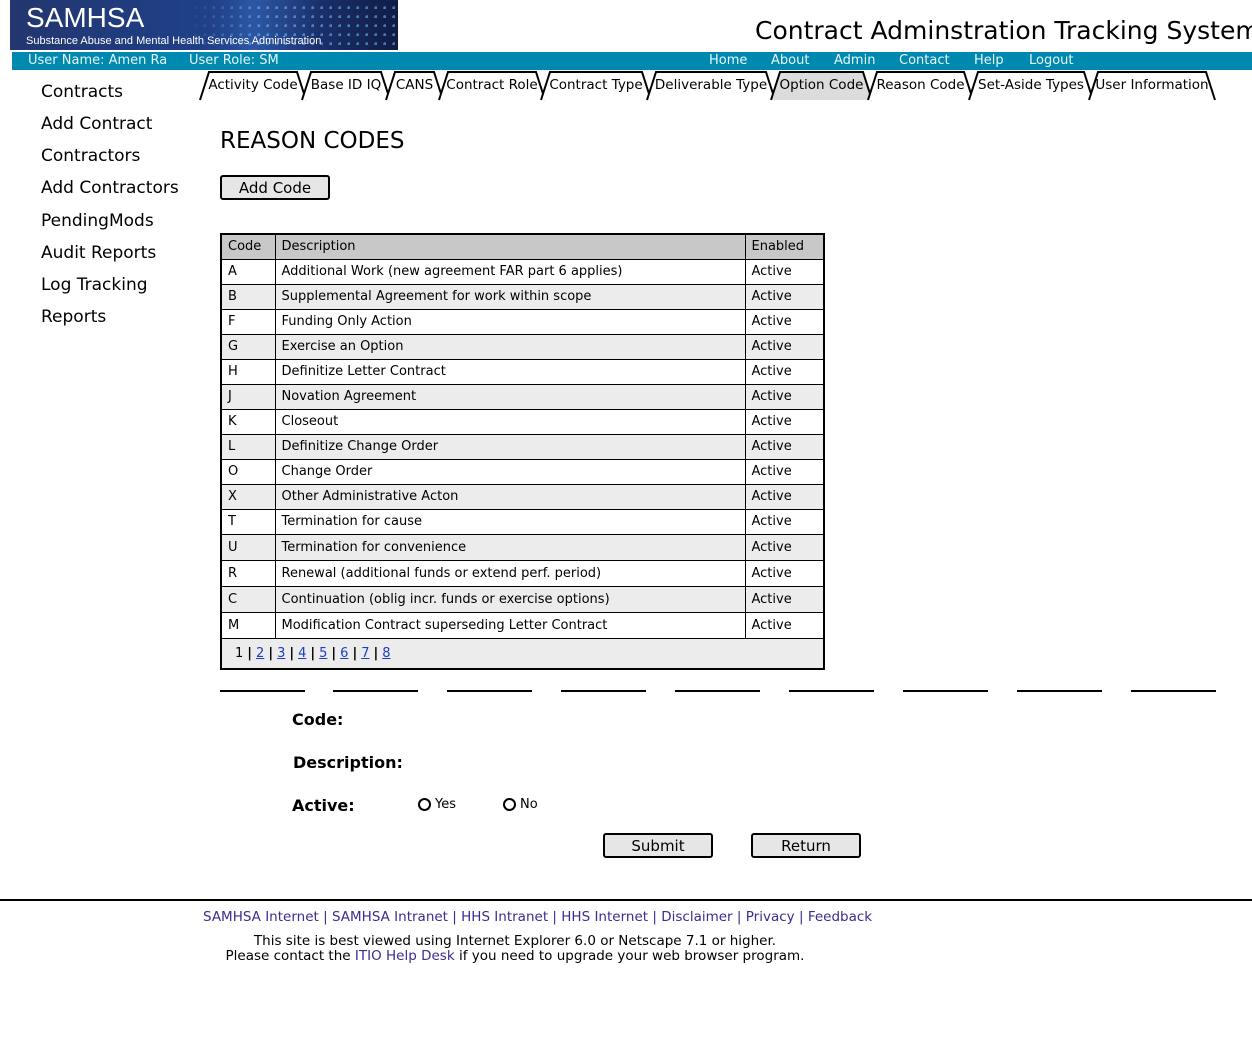  Describe the element at coordinates (234, 60) in the screenshot. I see `user-role: User Role: SM` at that location.